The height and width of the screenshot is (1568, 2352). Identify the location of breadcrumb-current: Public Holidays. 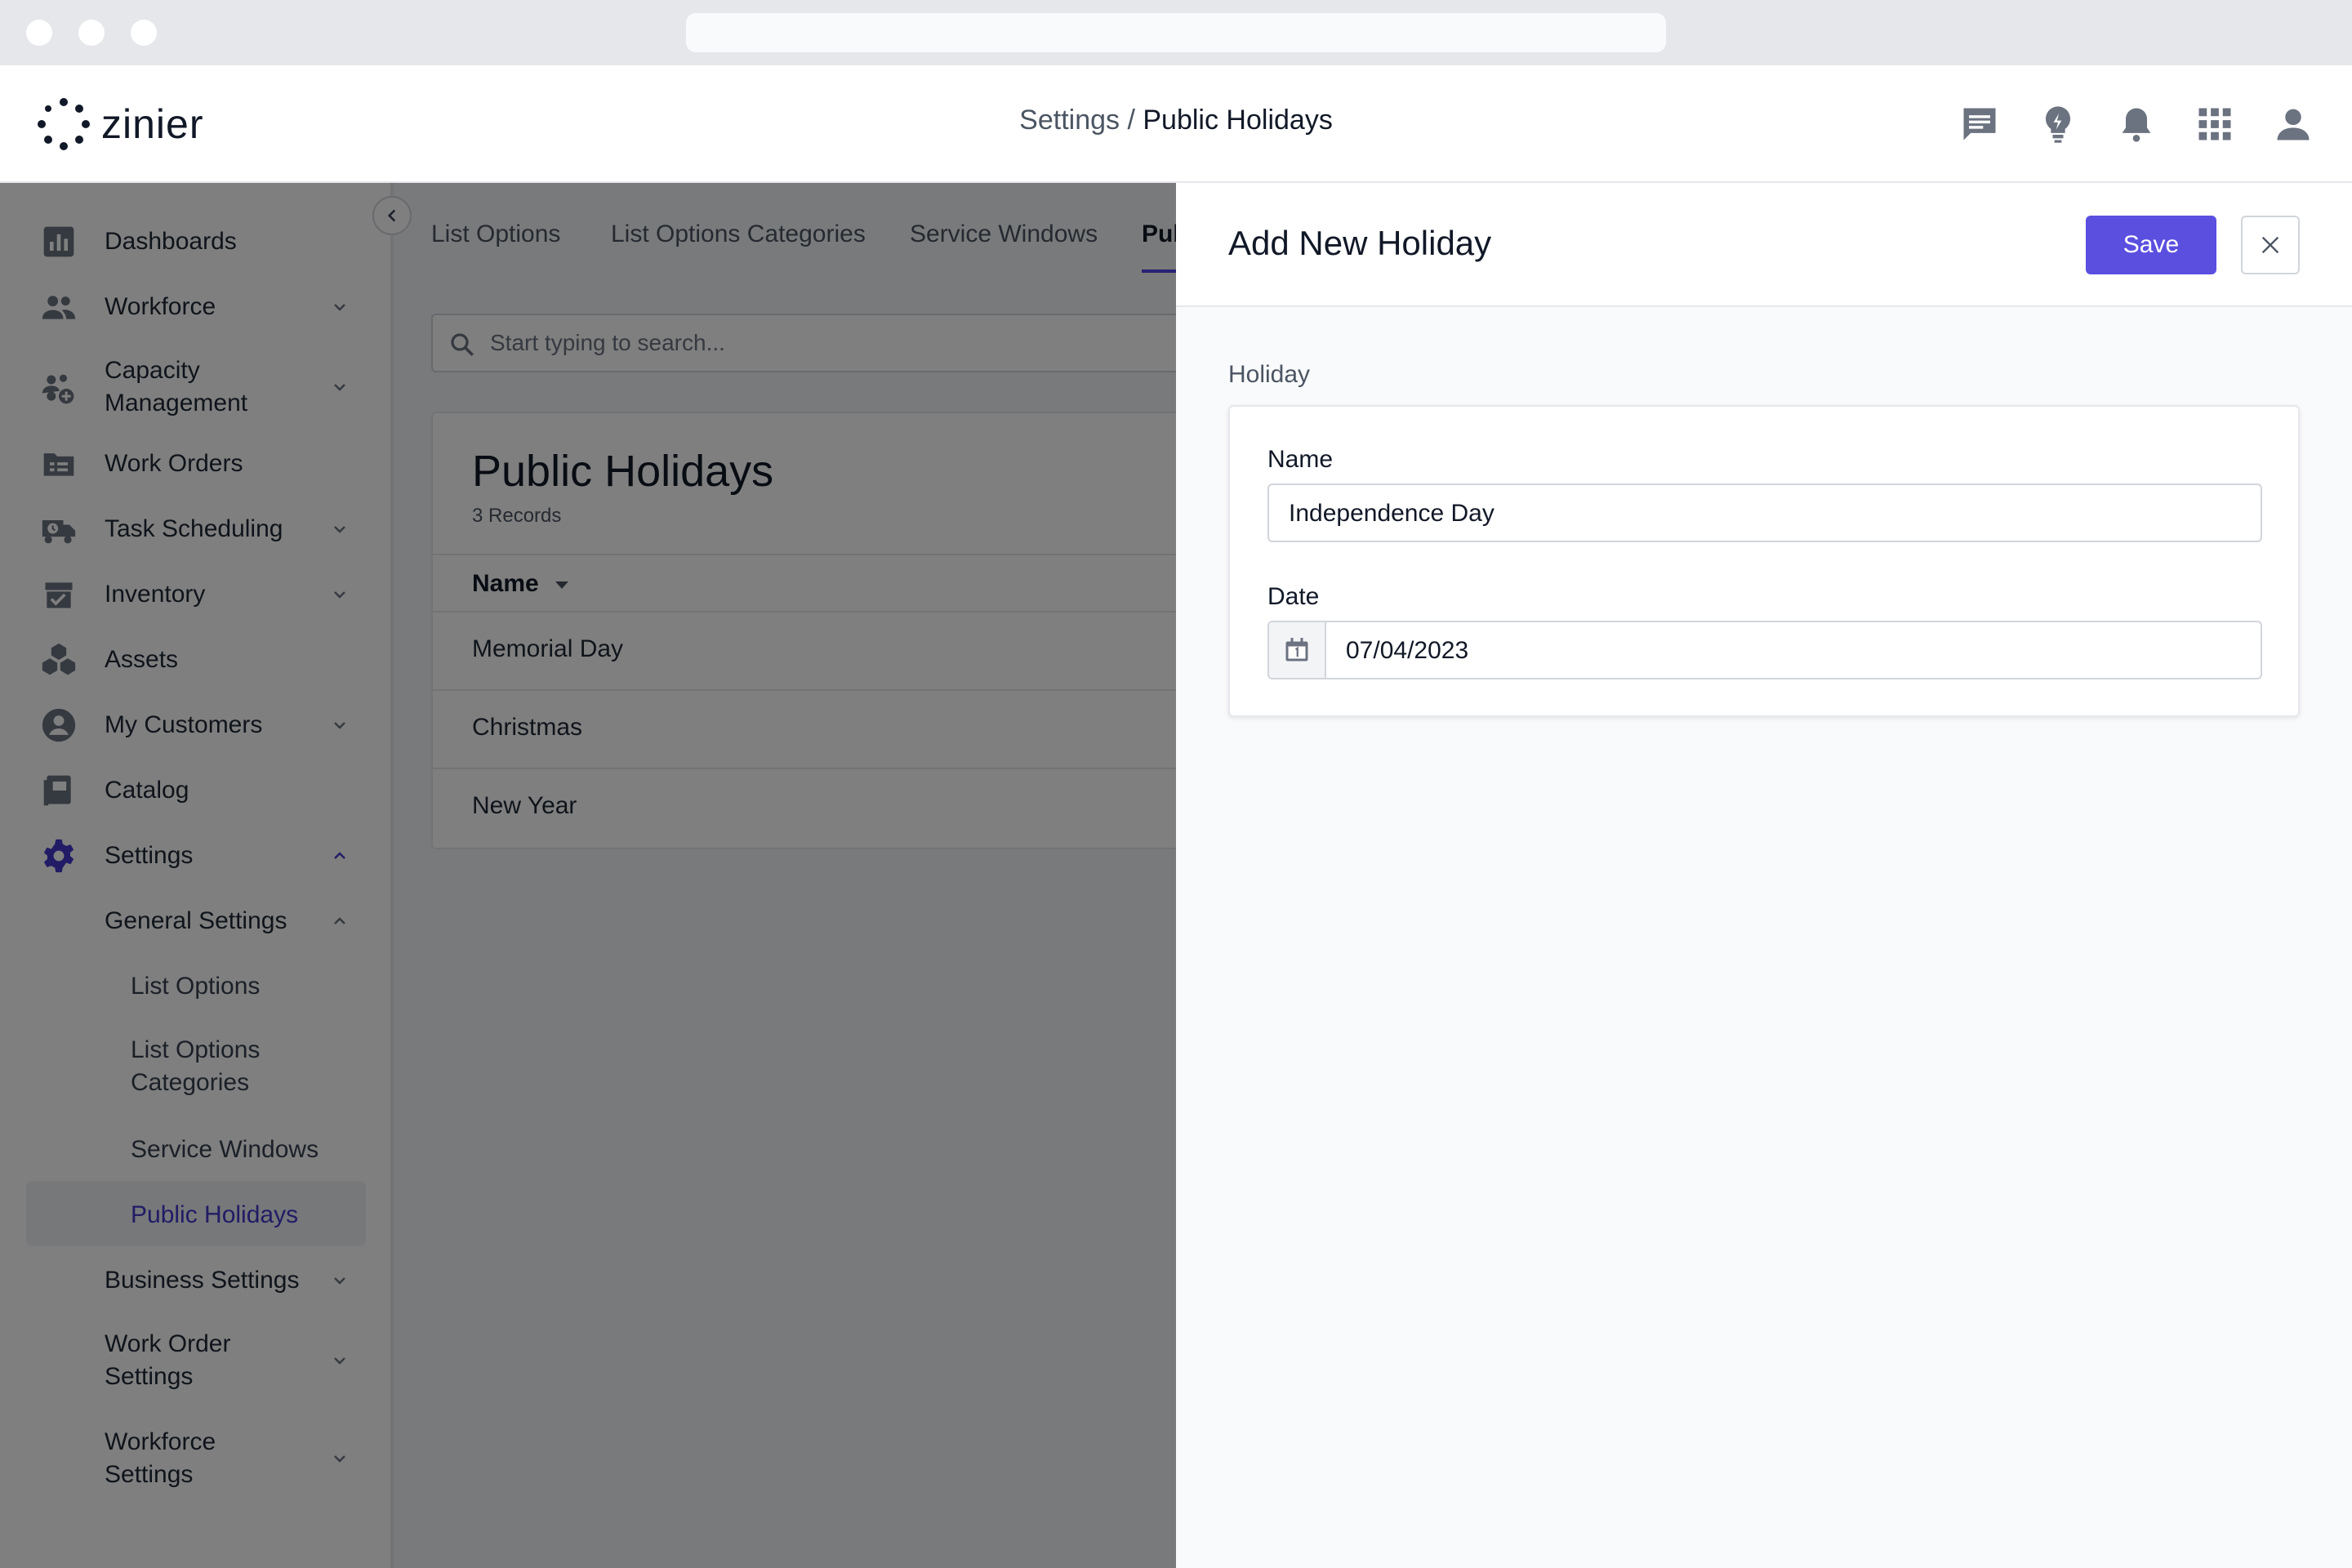
(1238, 121).